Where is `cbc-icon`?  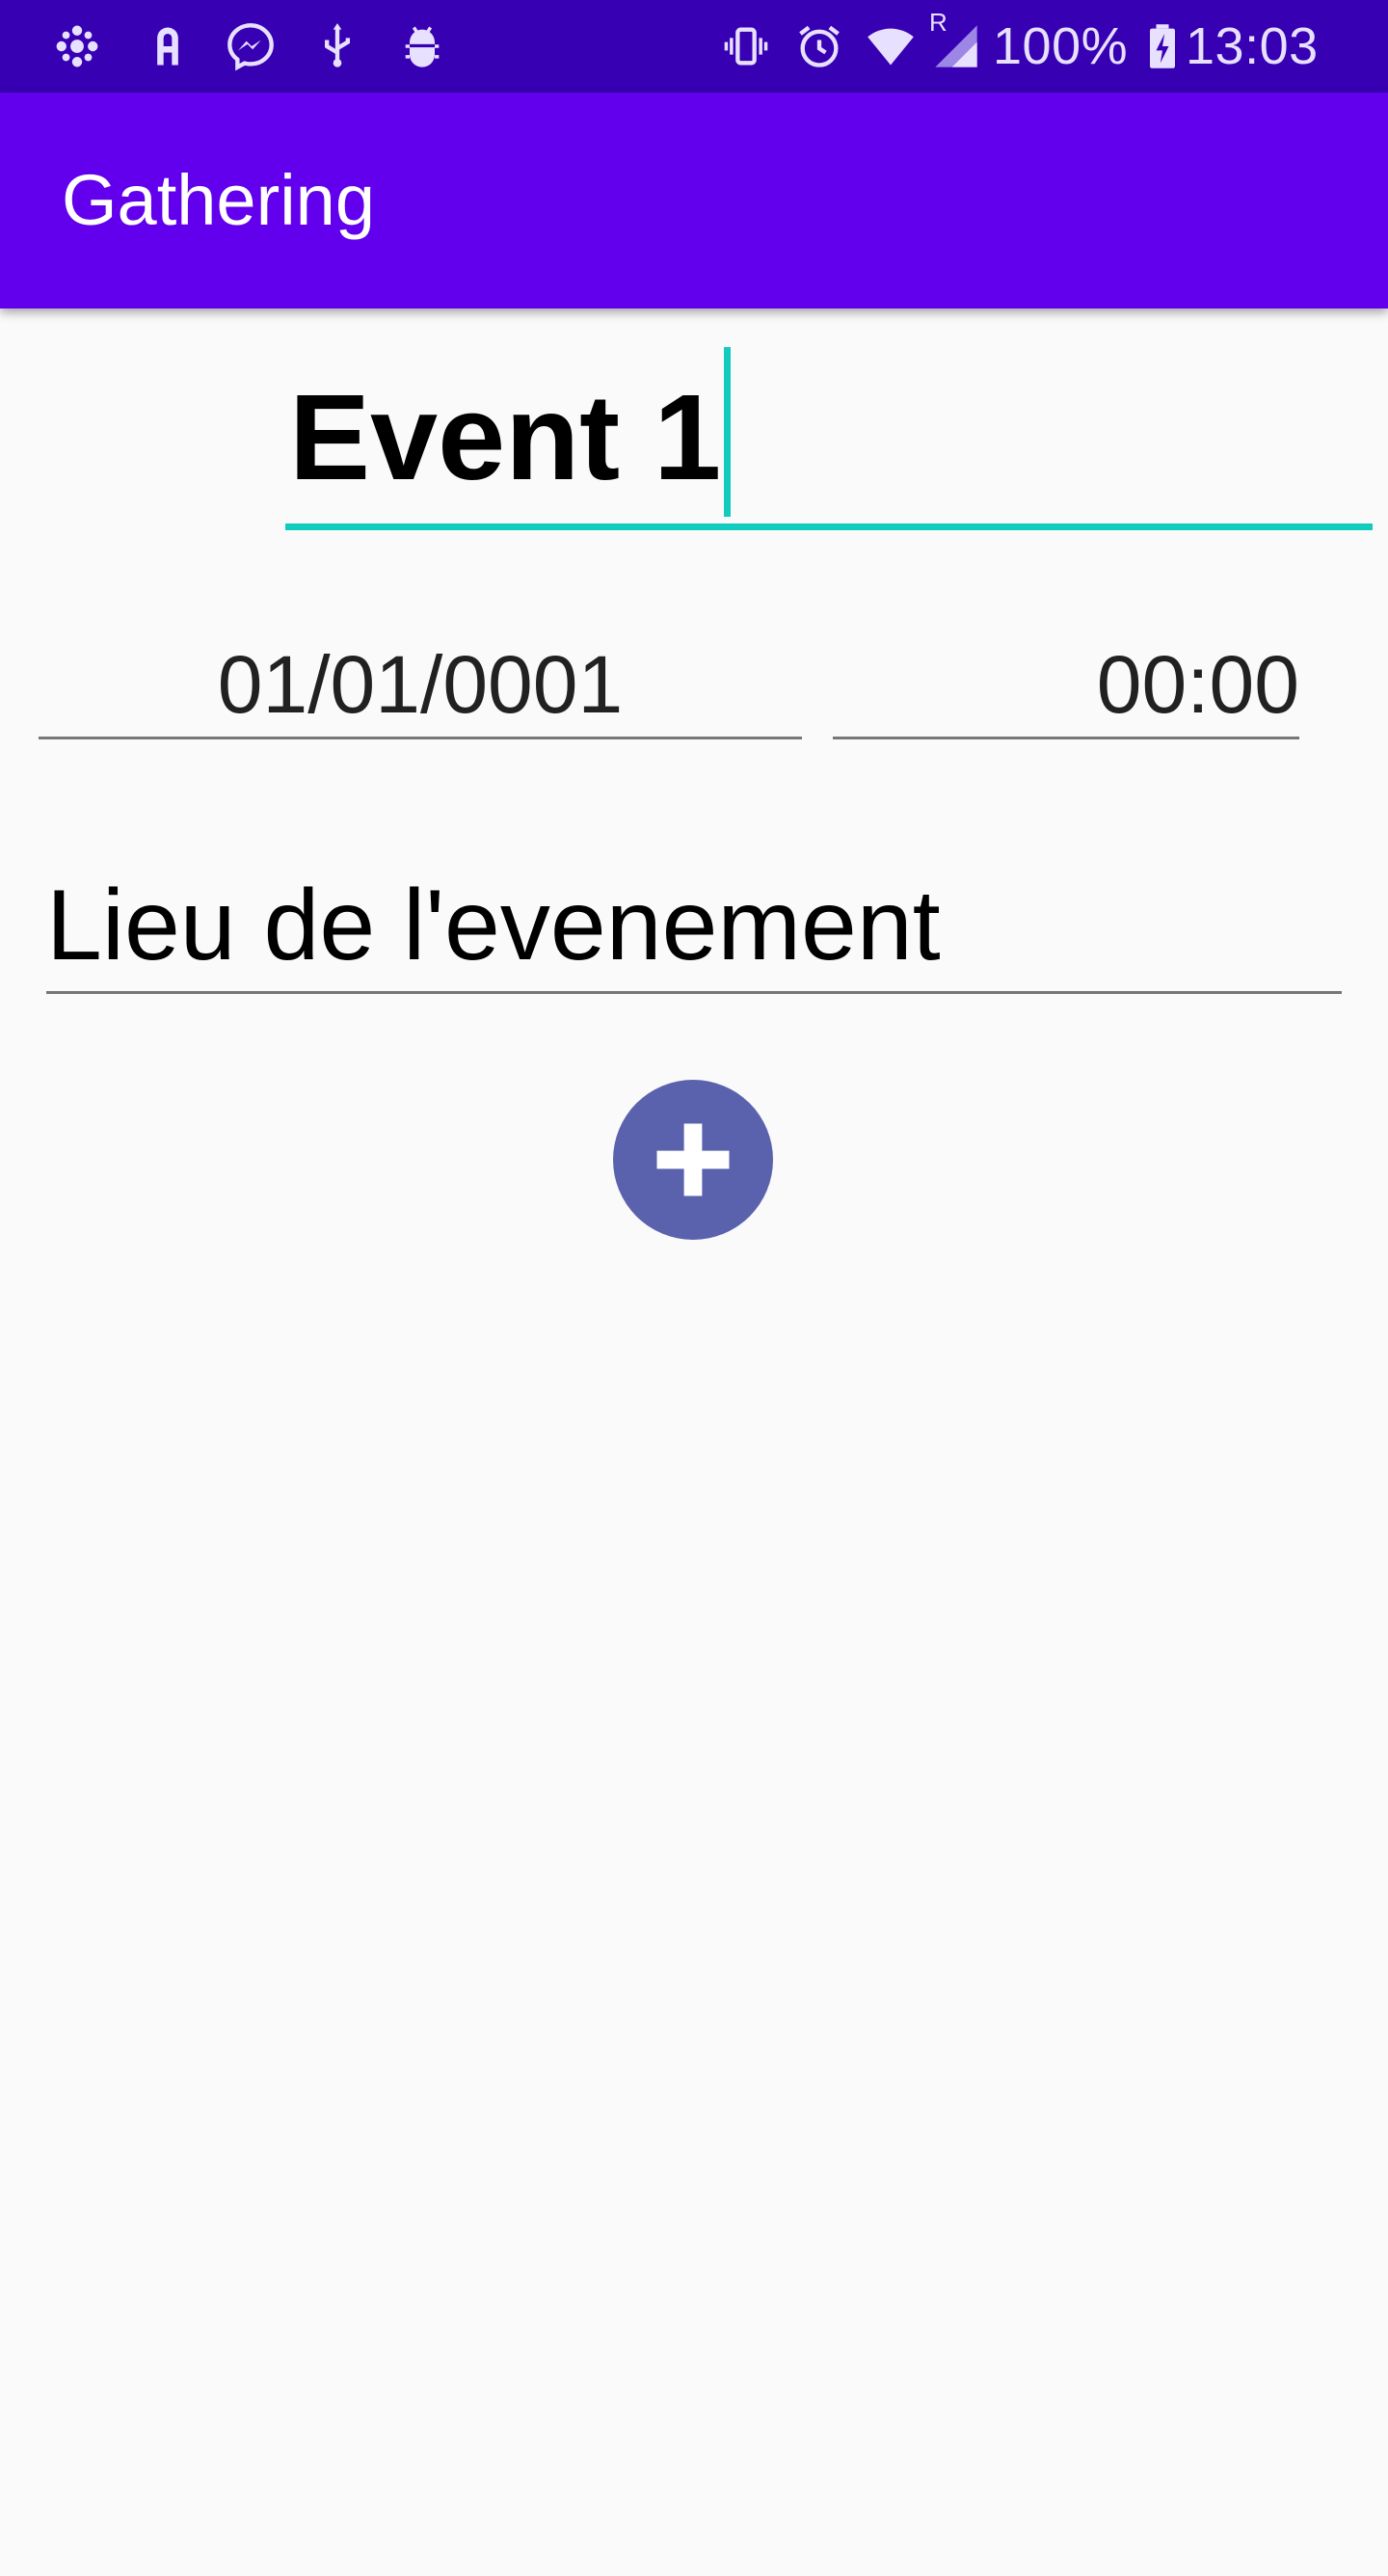 cbc-icon is located at coordinates (77, 46).